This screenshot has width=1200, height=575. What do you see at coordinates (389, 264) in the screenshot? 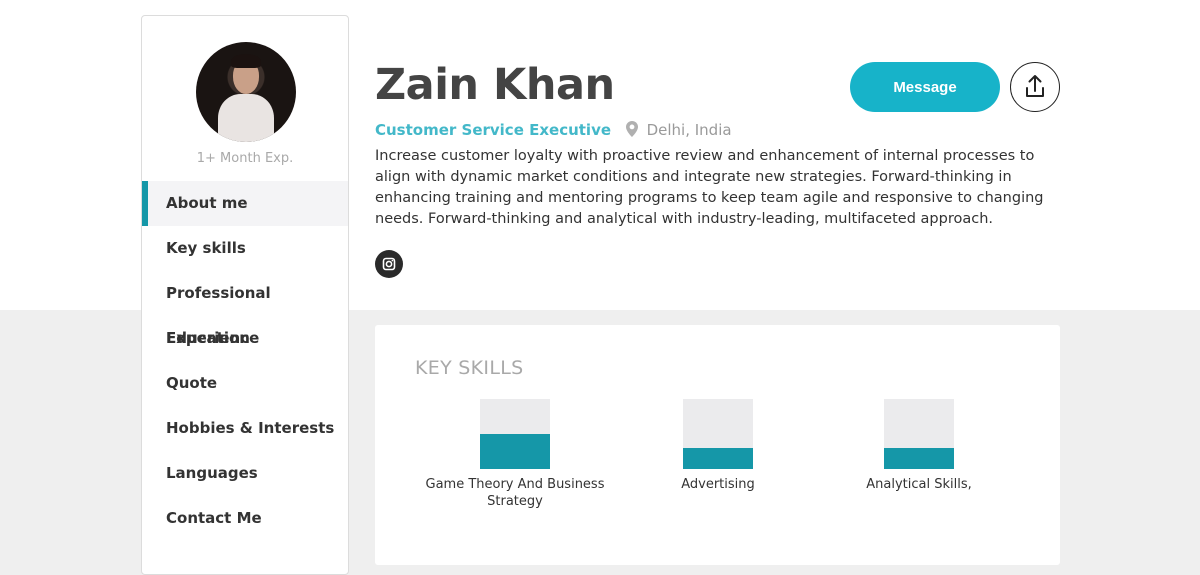
I see `instagram-icon` at bounding box center [389, 264].